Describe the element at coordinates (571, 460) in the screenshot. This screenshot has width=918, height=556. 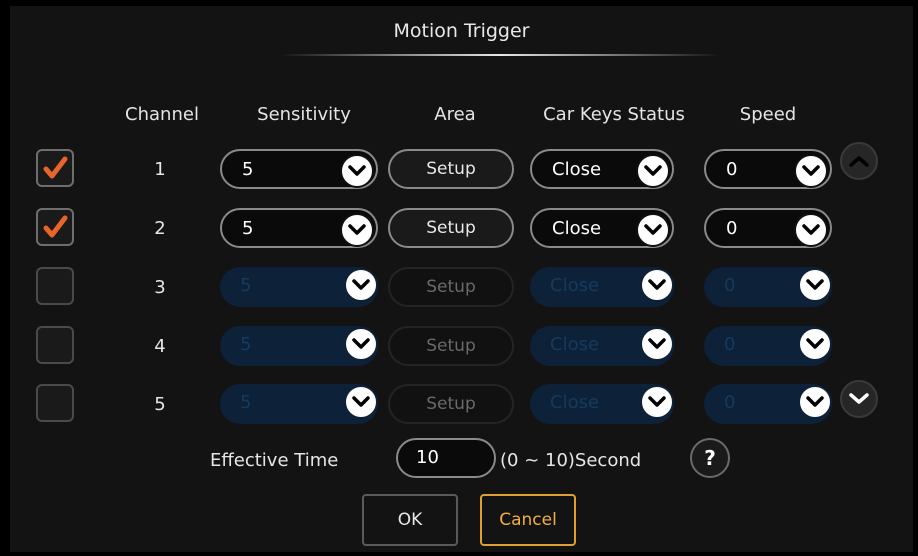
I see `effective-time-range: (0 ~ 10)Second` at that location.